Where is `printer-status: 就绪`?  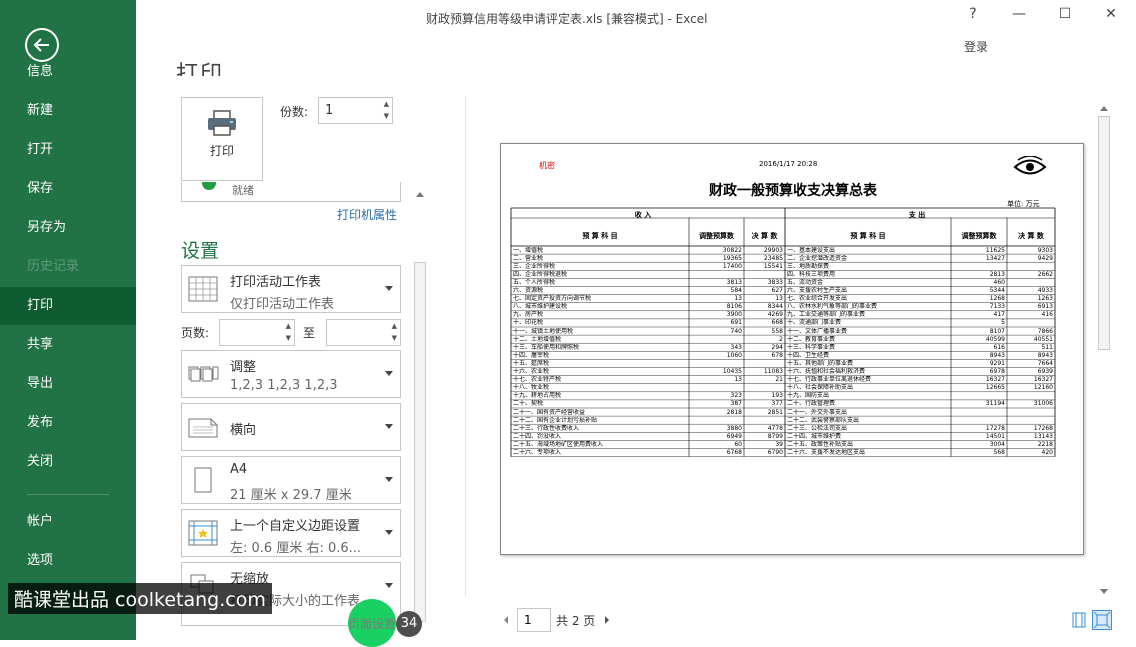 printer-status: 就绪 is located at coordinates (243, 190).